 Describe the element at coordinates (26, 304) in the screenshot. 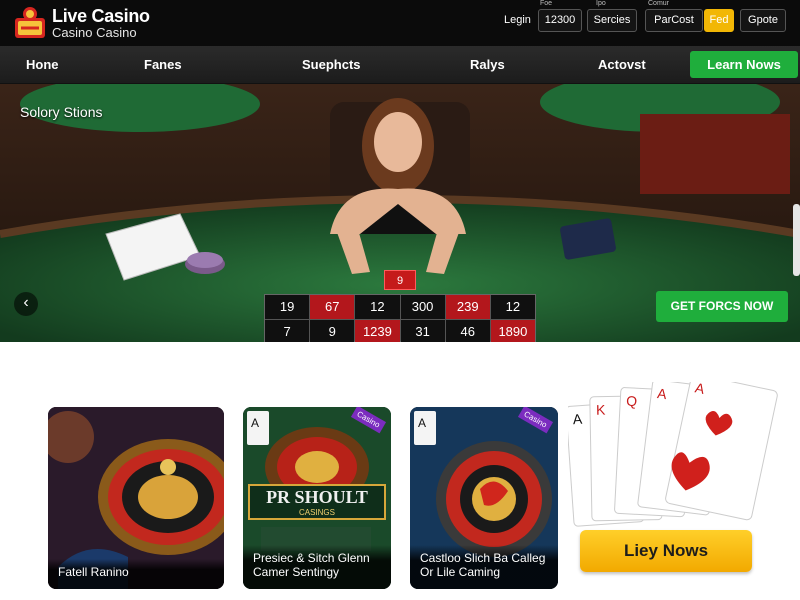

I see `carousel-prev-icon: ‹` at that location.